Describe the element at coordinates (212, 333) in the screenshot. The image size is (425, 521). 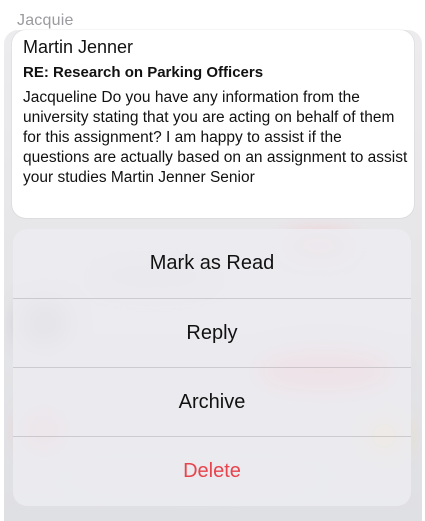
I see `reply-button: Reply` at that location.